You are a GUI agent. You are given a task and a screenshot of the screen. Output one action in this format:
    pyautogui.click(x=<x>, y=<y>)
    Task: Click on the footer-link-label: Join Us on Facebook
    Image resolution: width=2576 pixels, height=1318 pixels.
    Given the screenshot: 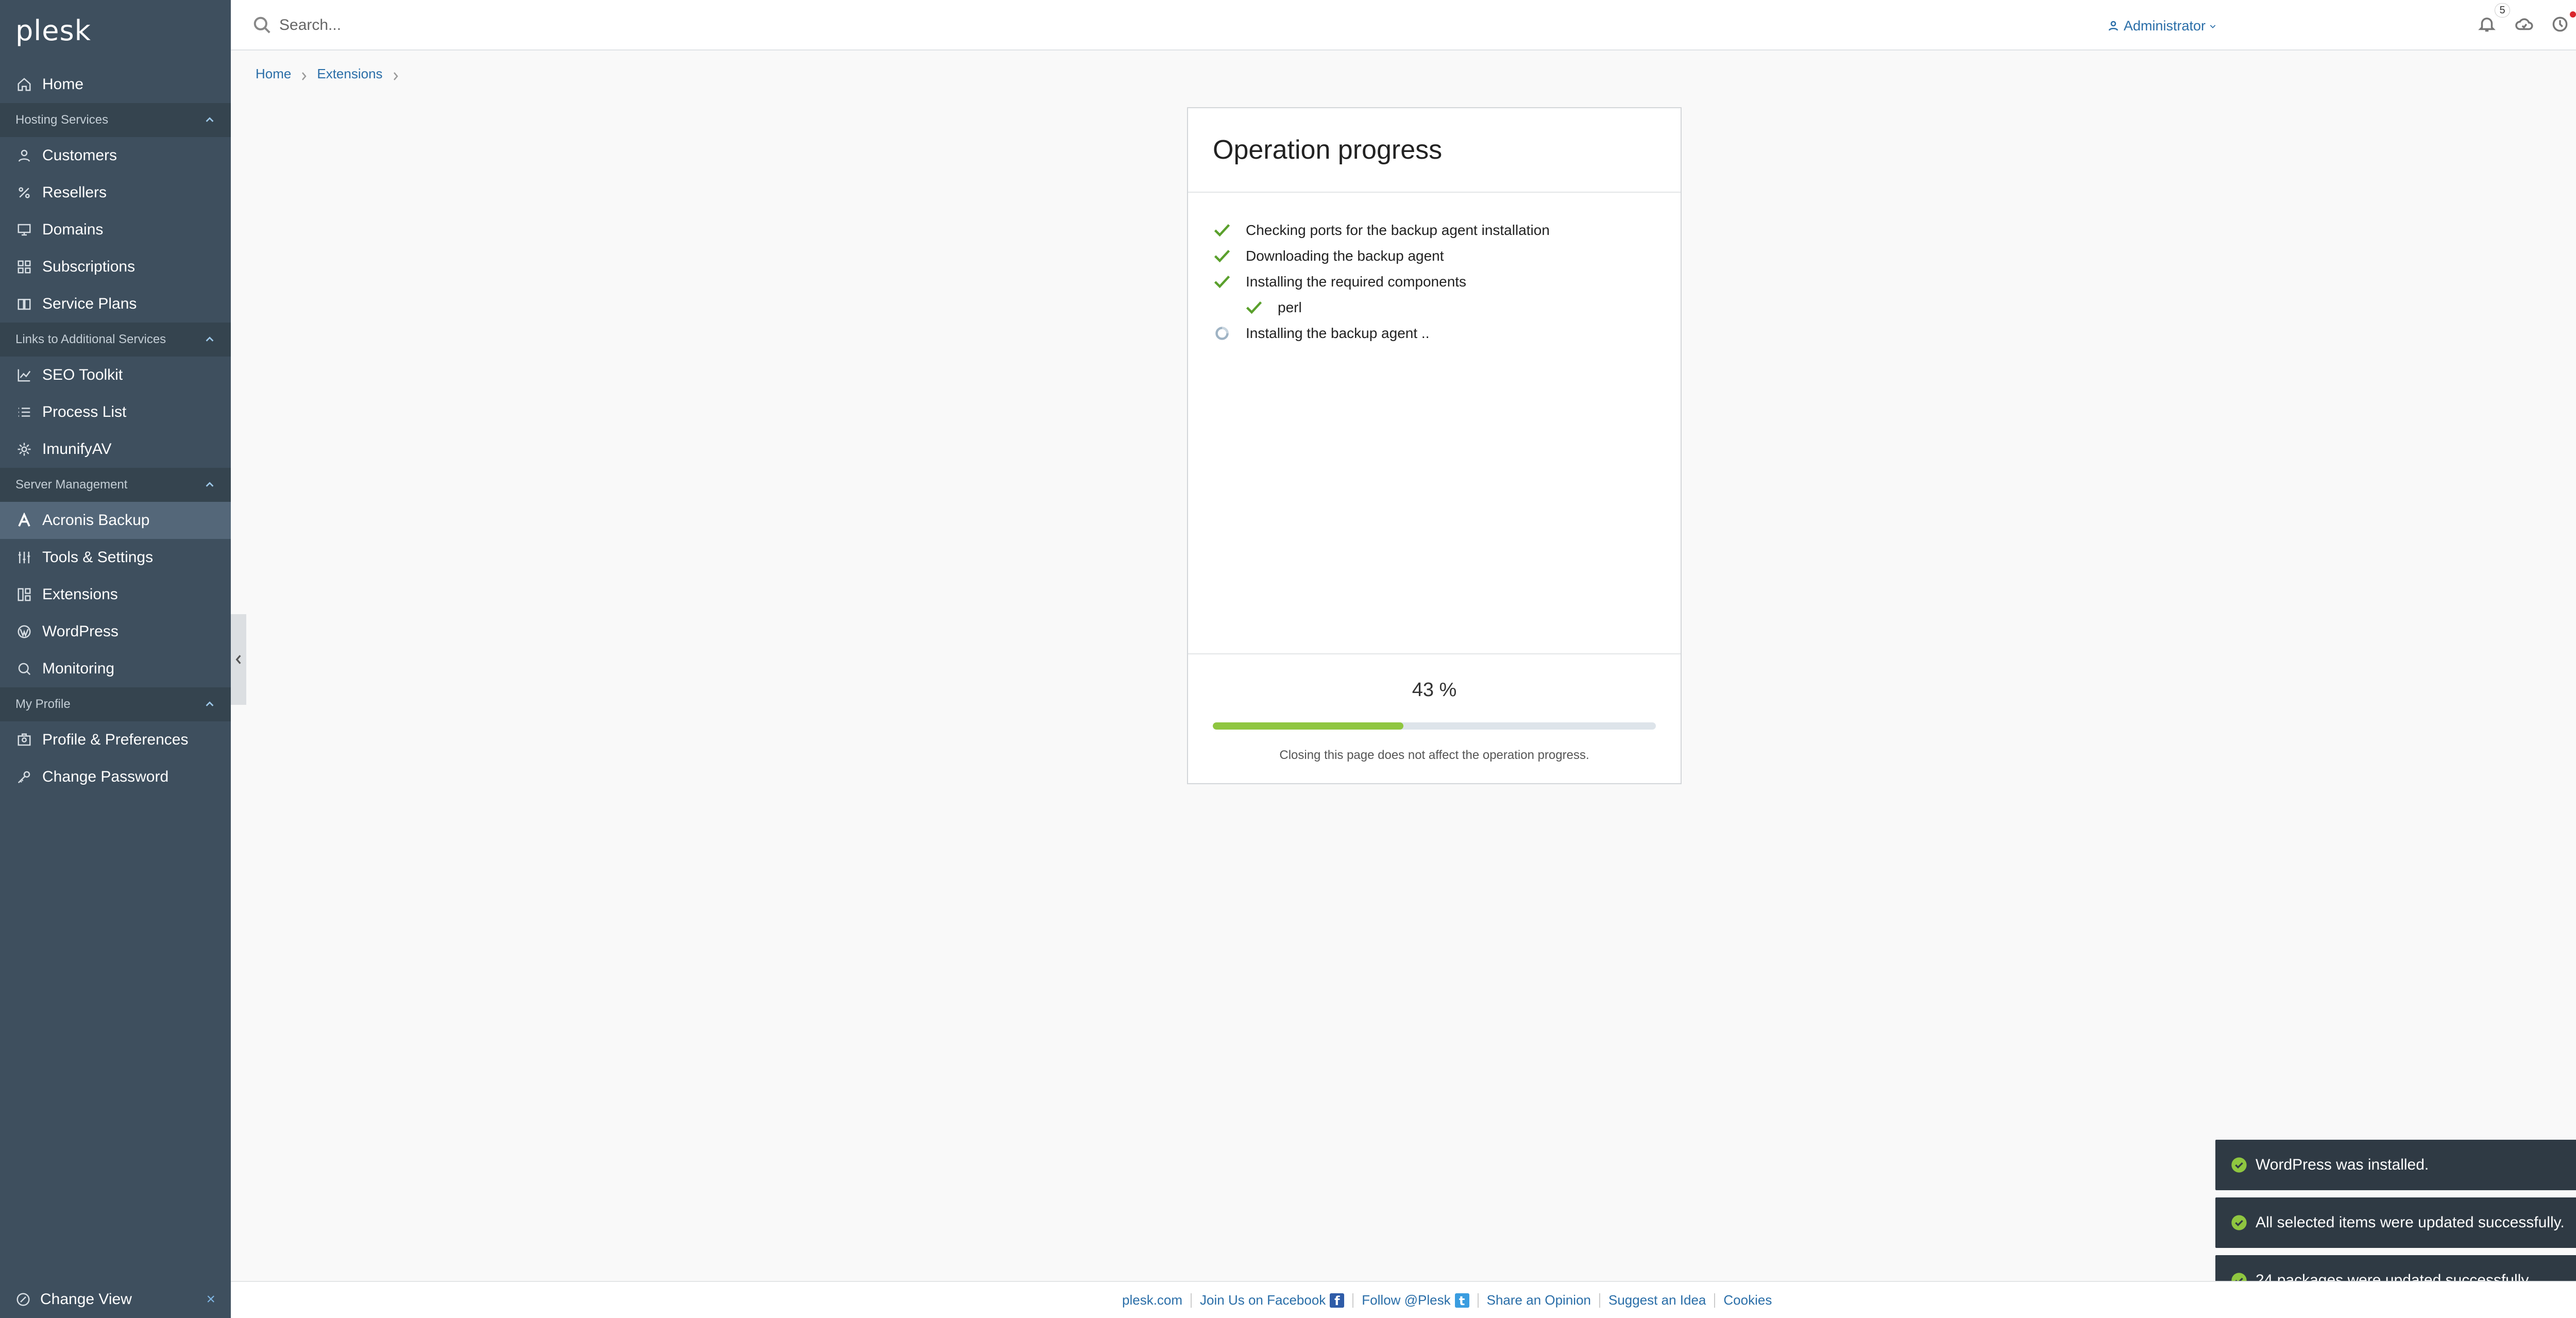 What is the action you would take?
    pyautogui.click(x=1263, y=1300)
    